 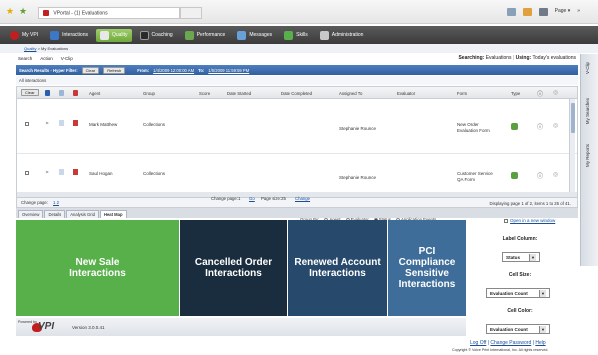 I want to click on col-evaluator: Evaluator, so click(x=406, y=93).